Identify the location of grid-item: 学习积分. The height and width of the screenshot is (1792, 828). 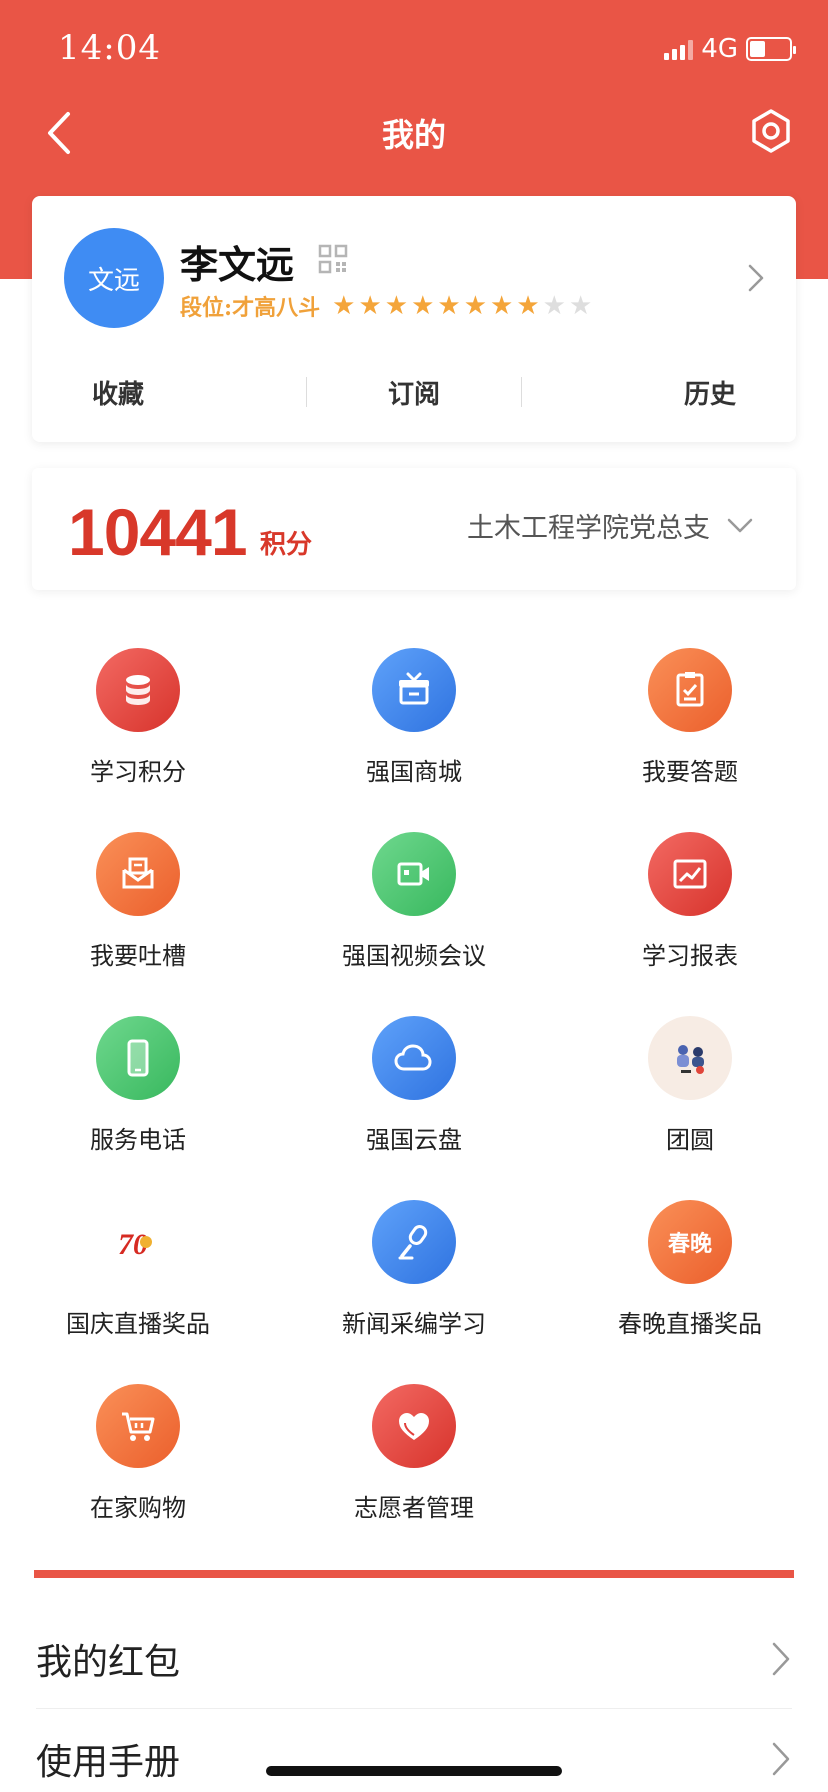
(138, 717).